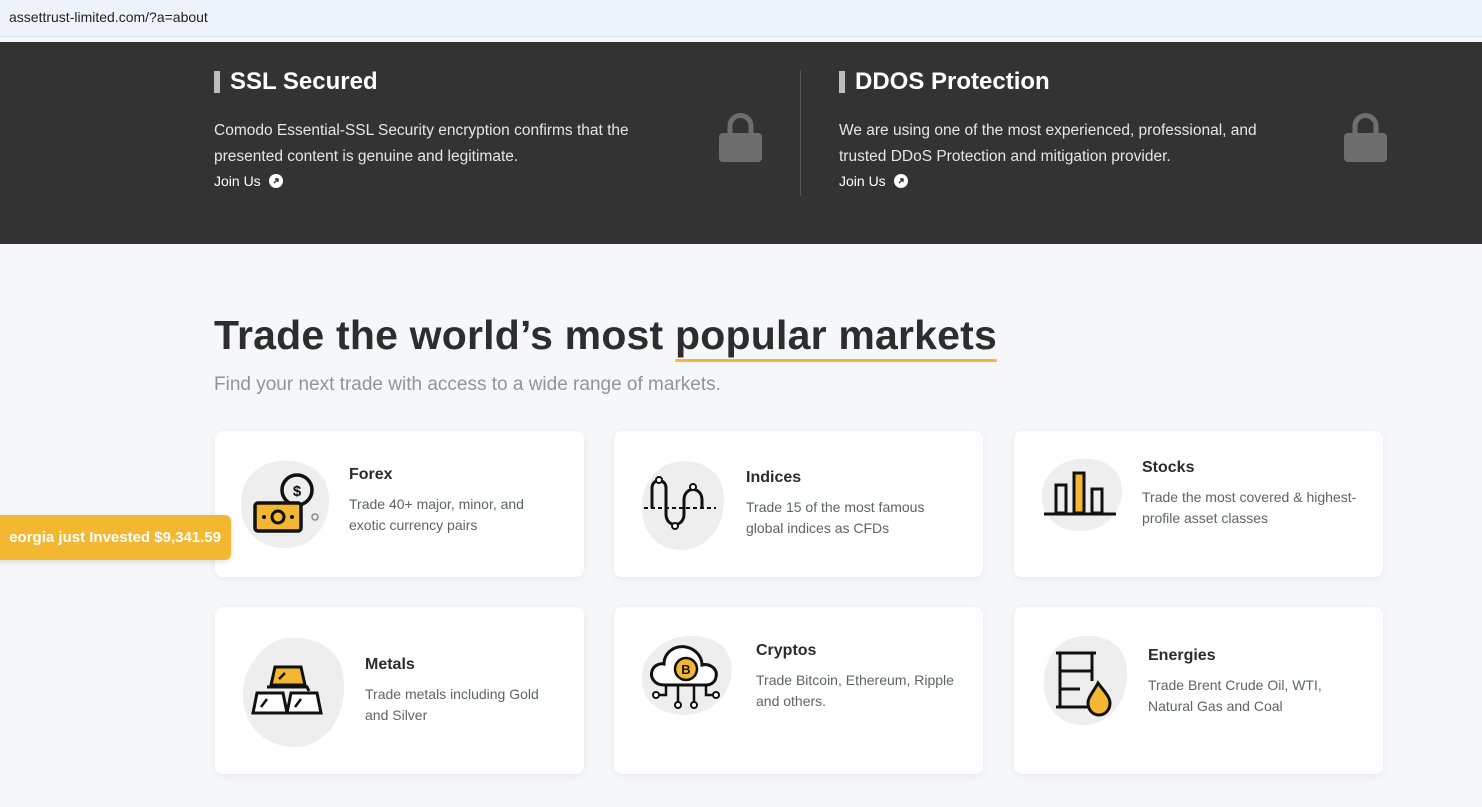 Image resolution: width=1482 pixels, height=807 pixels. I want to click on ssl-join-label: Join Us, so click(237, 181).